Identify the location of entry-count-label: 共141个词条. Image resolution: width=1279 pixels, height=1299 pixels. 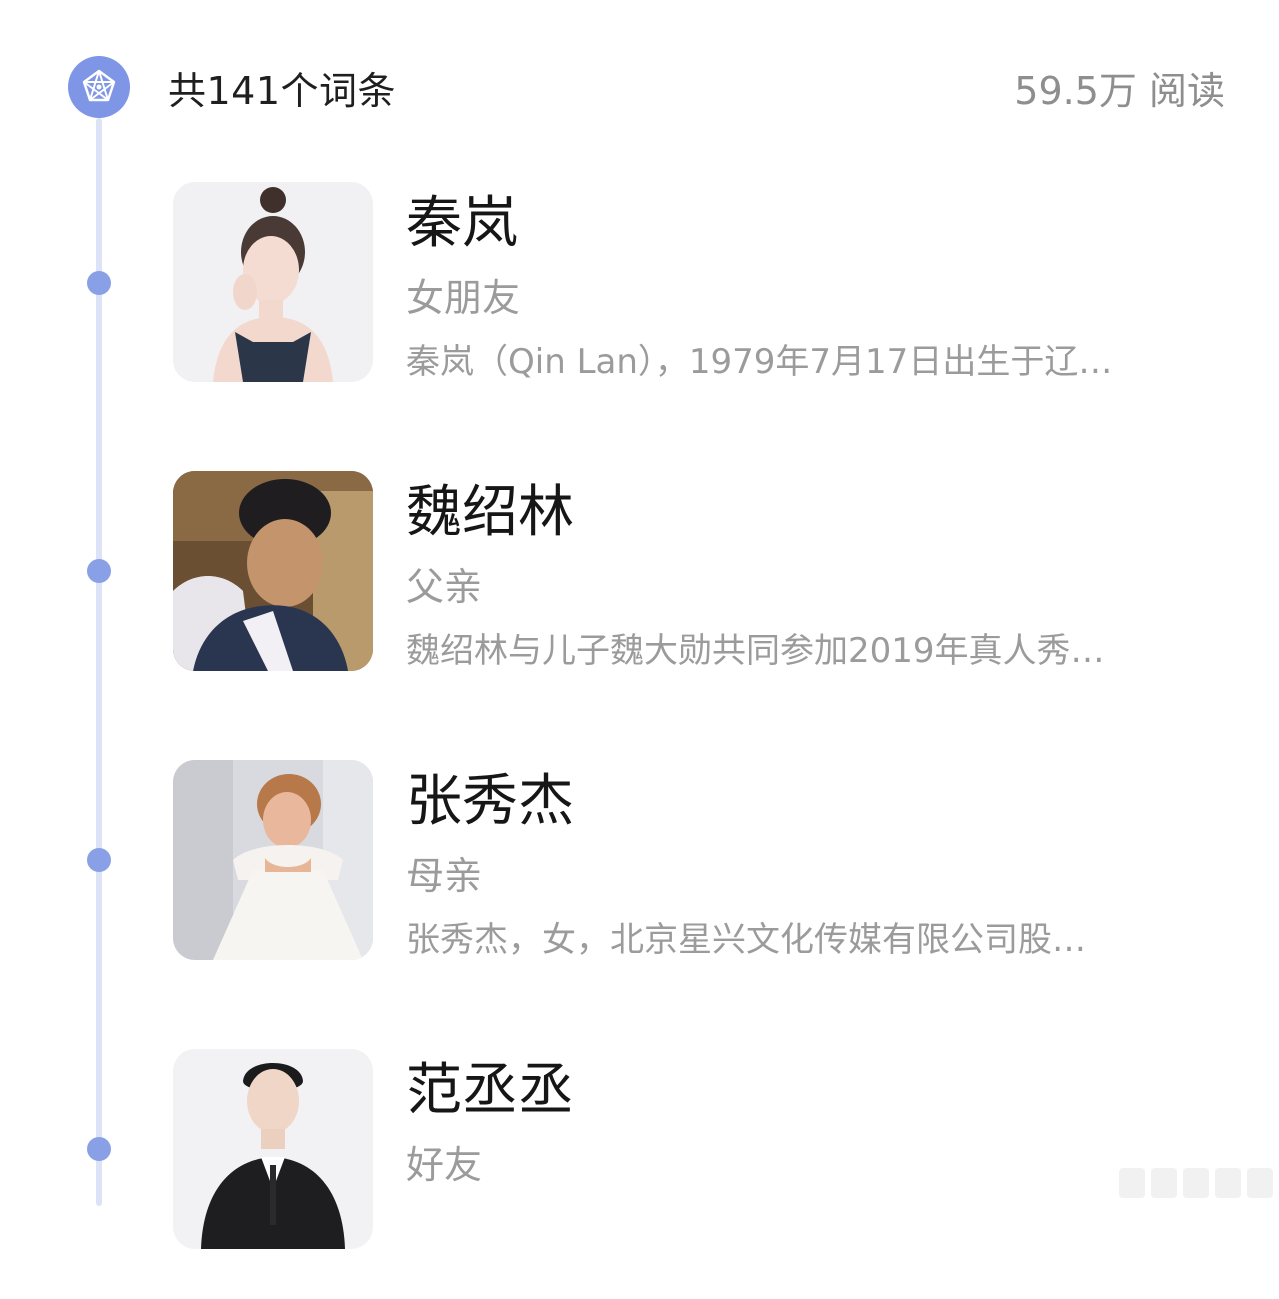
(282, 91).